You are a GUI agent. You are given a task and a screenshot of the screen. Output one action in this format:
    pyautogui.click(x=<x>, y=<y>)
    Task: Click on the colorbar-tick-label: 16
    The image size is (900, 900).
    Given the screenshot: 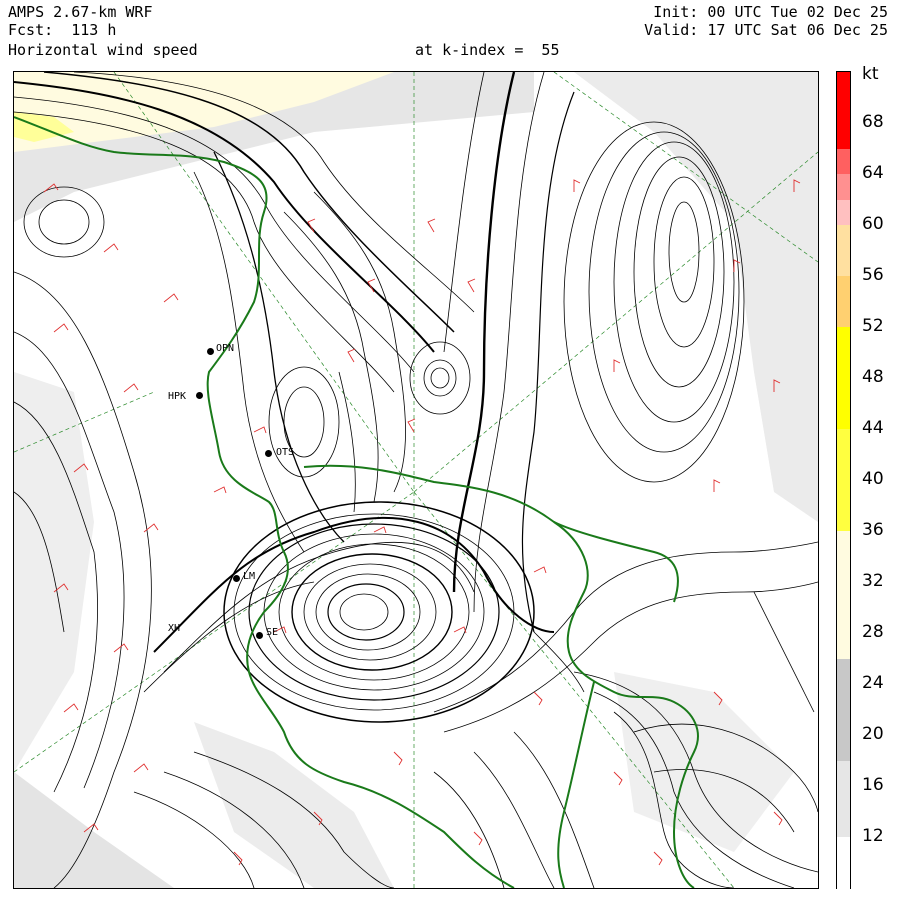 What is the action you would take?
    pyautogui.click(x=873, y=785)
    